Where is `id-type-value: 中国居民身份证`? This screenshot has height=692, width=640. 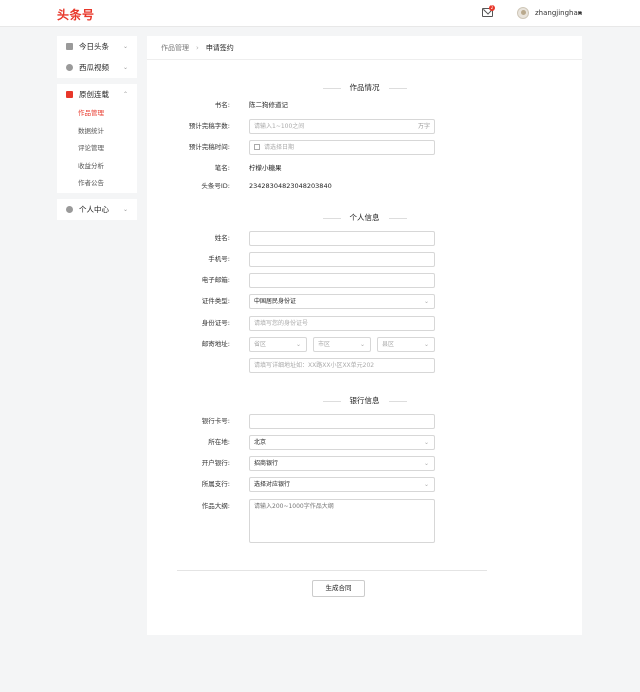
id-type-value: 中国居民身份证 is located at coordinates (275, 301).